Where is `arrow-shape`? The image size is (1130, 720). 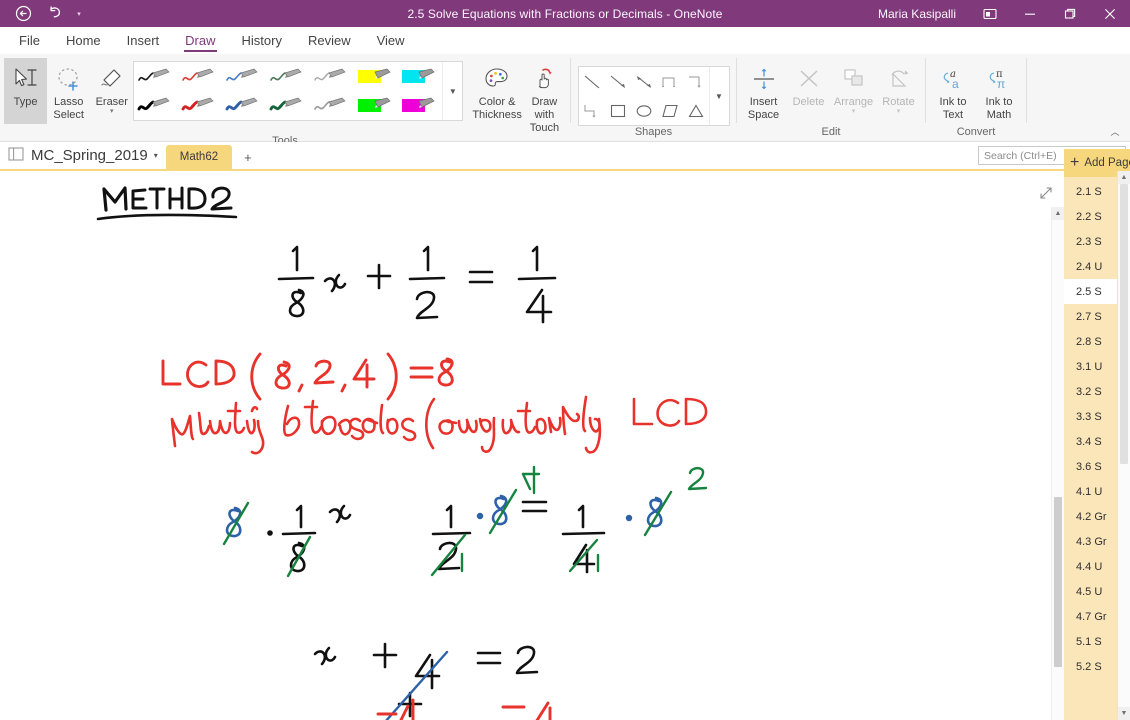 arrow-shape is located at coordinates (618, 81).